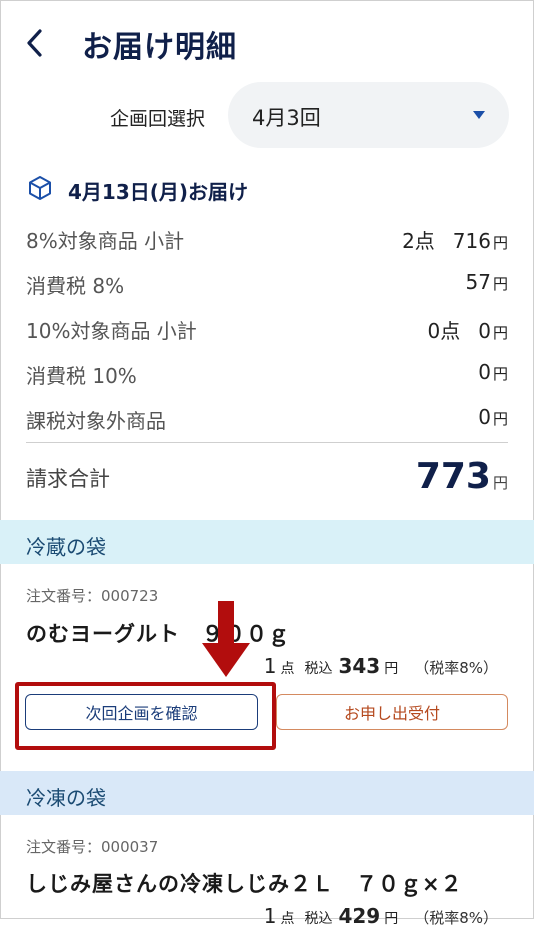 The width and height of the screenshot is (534, 928). I want to click on total-amount: 773, so click(453, 476).